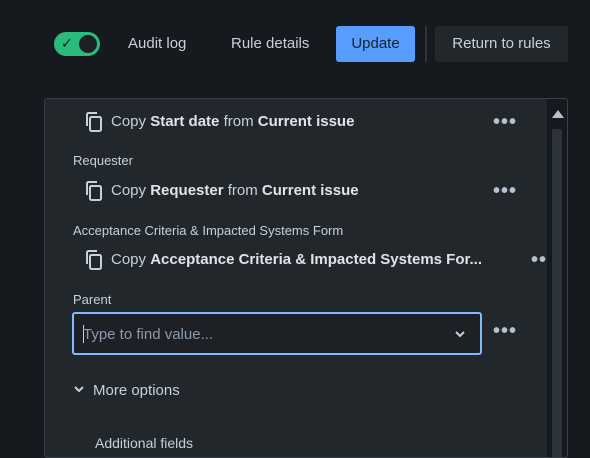  I want to click on audit-log-button: Audit log, so click(157, 44).